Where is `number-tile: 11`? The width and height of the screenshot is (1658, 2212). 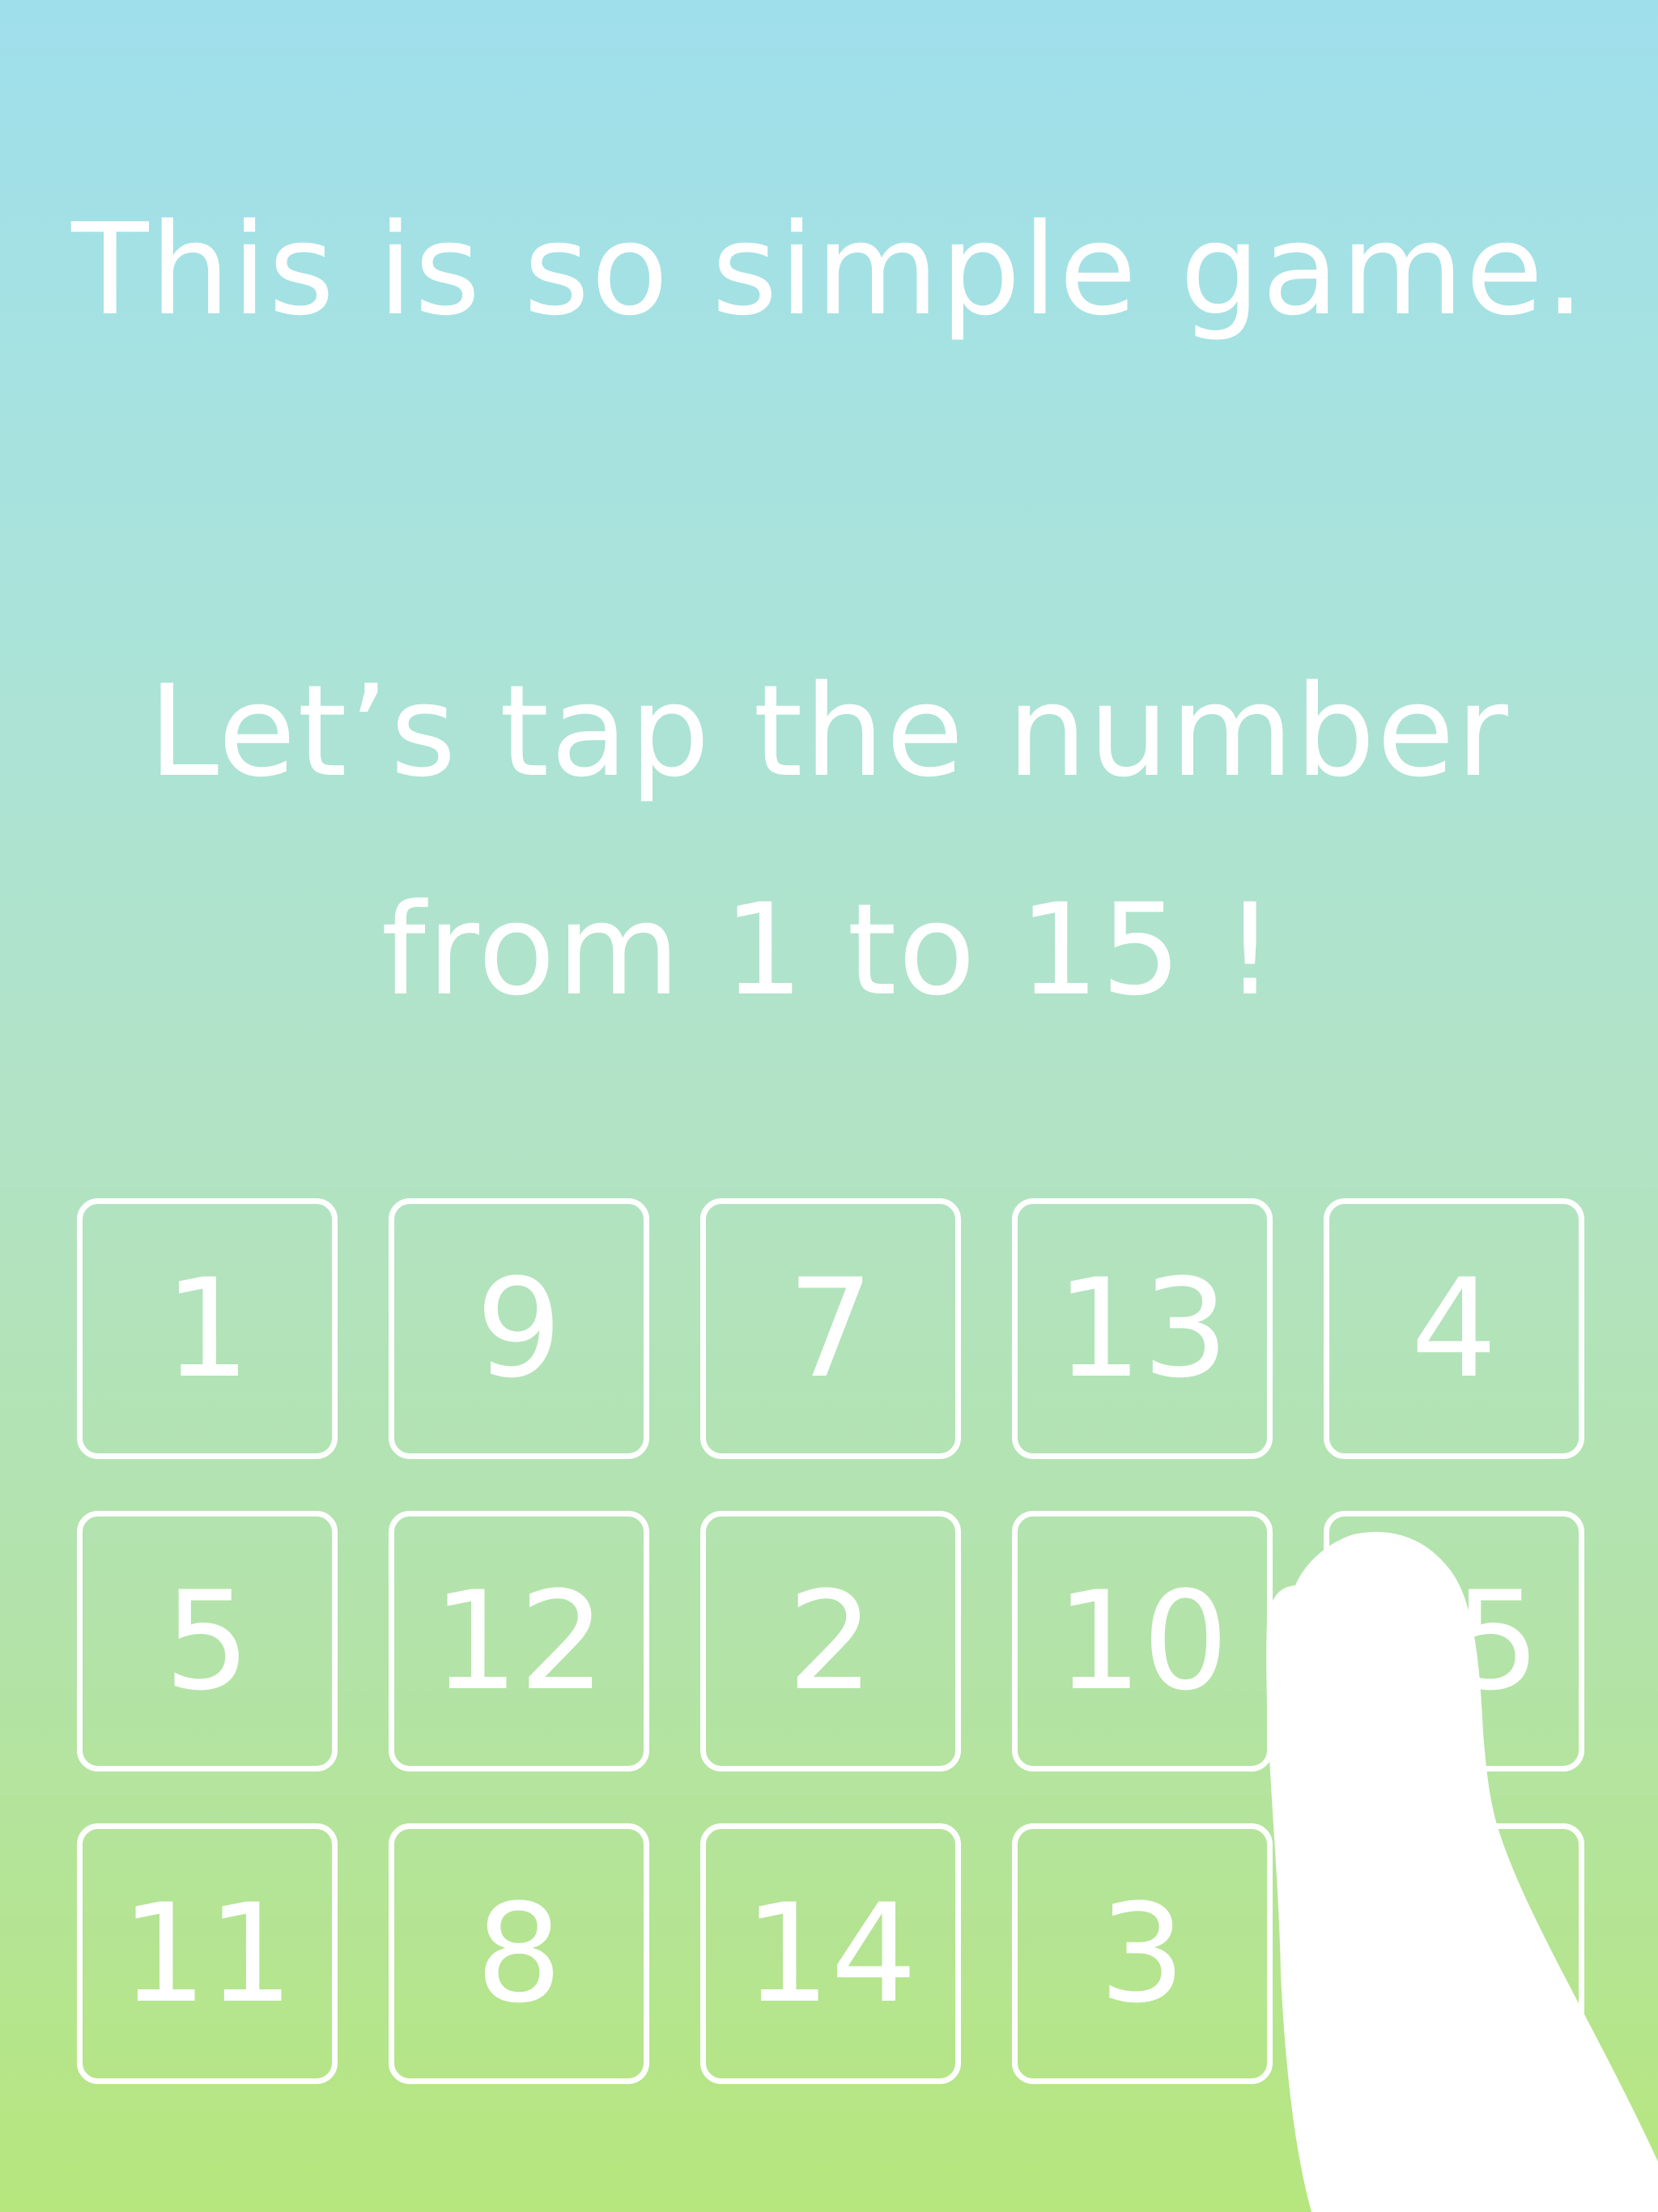
number-tile: 11 is located at coordinates (207, 1954).